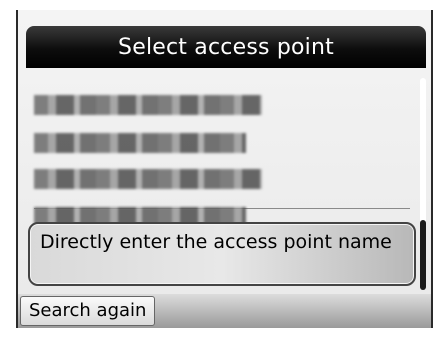 The width and height of the screenshot is (445, 338). What do you see at coordinates (216, 242) in the screenshot?
I see `direct-entry-label: Directly enter the access point name` at bounding box center [216, 242].